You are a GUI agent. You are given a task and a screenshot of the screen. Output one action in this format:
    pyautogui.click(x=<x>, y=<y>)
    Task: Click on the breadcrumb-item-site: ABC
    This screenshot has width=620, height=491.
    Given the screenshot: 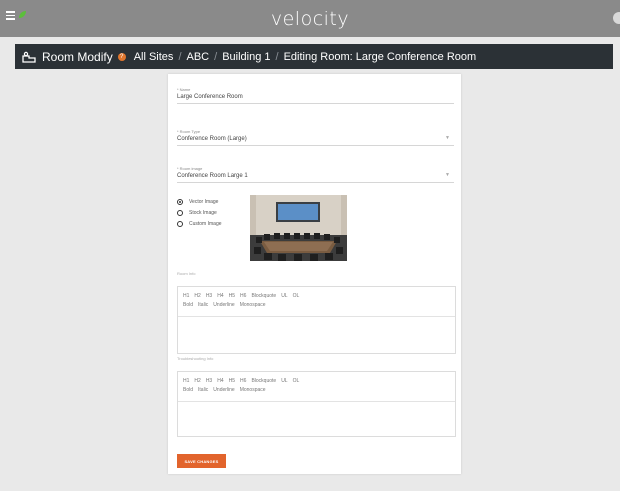 What is the action you would take?
    pyautogui.click(x=198, y=57)
    